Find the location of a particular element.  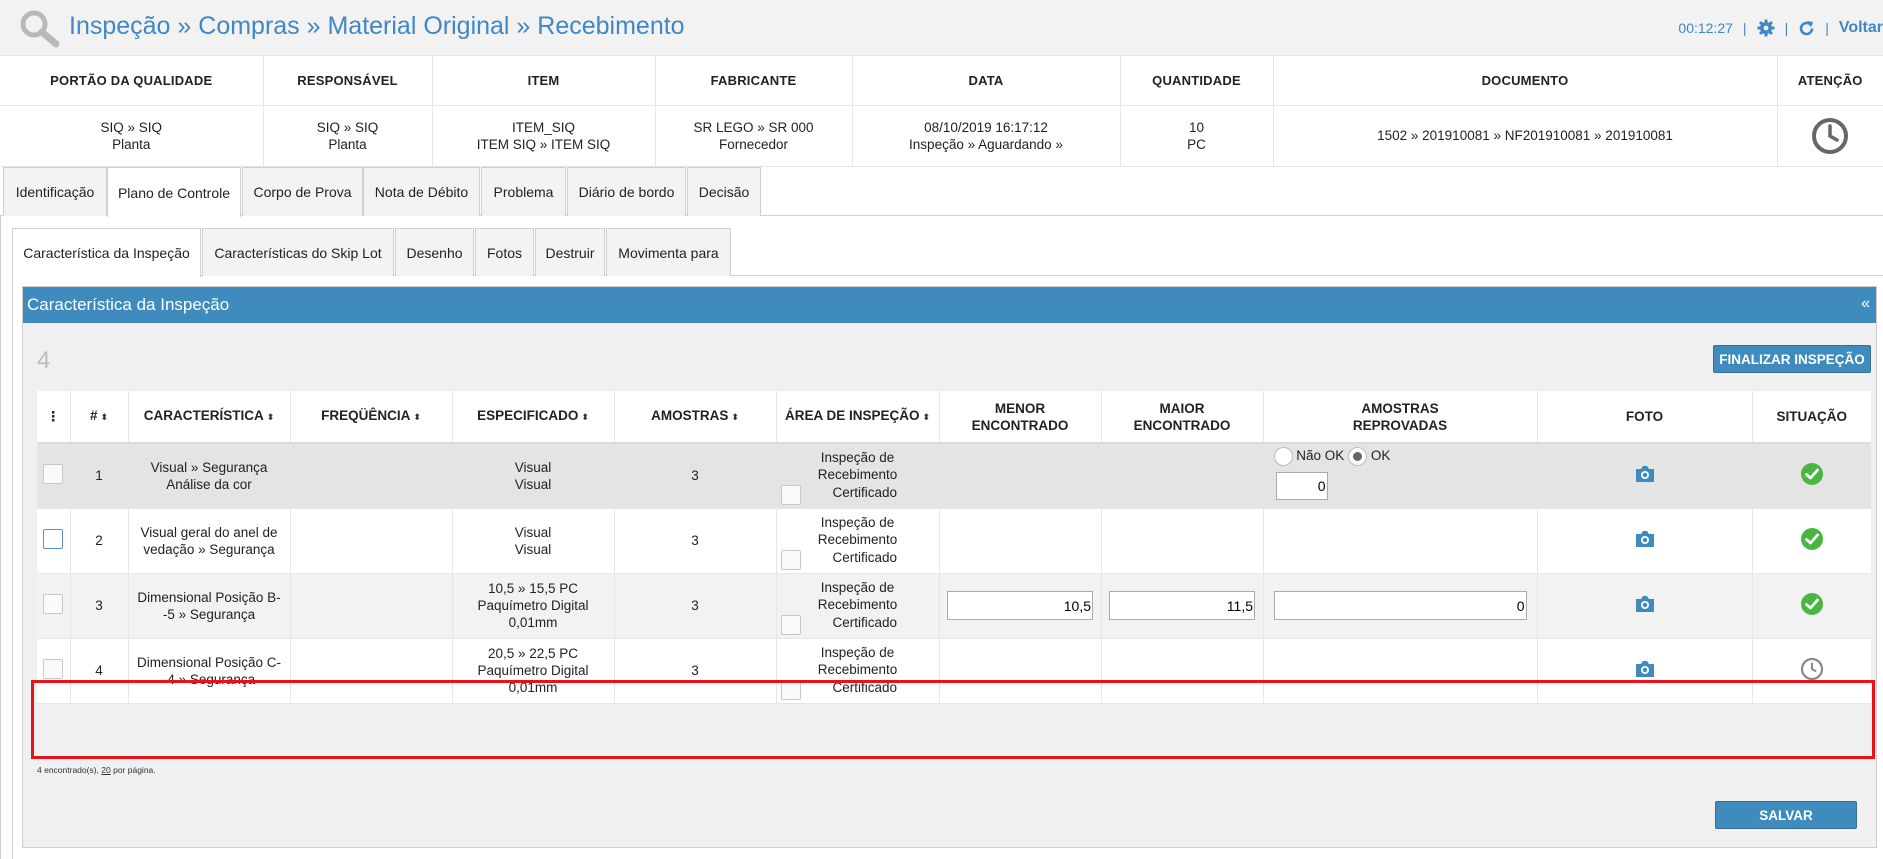

ok-radio is located at coordinates (1358, 457).